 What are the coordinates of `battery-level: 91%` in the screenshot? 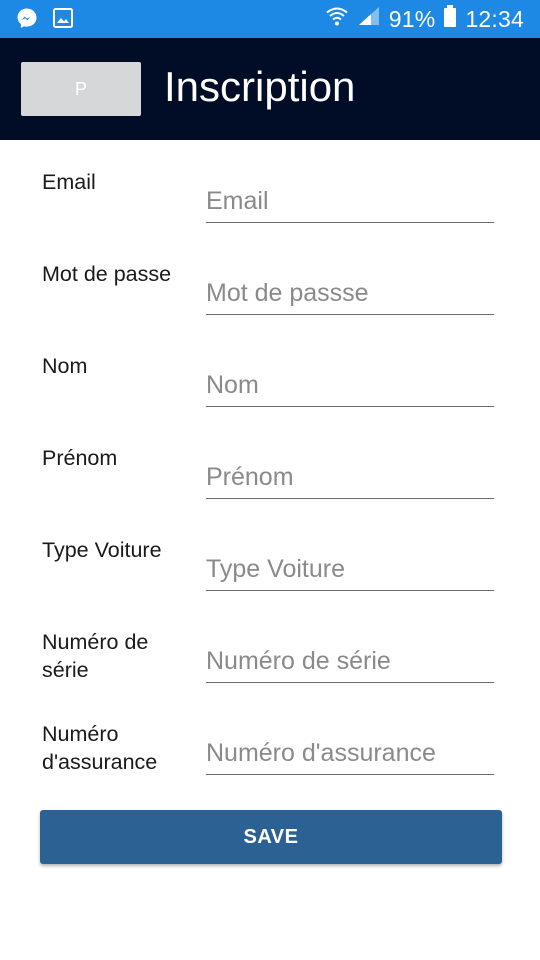 It's located at (412, 18).